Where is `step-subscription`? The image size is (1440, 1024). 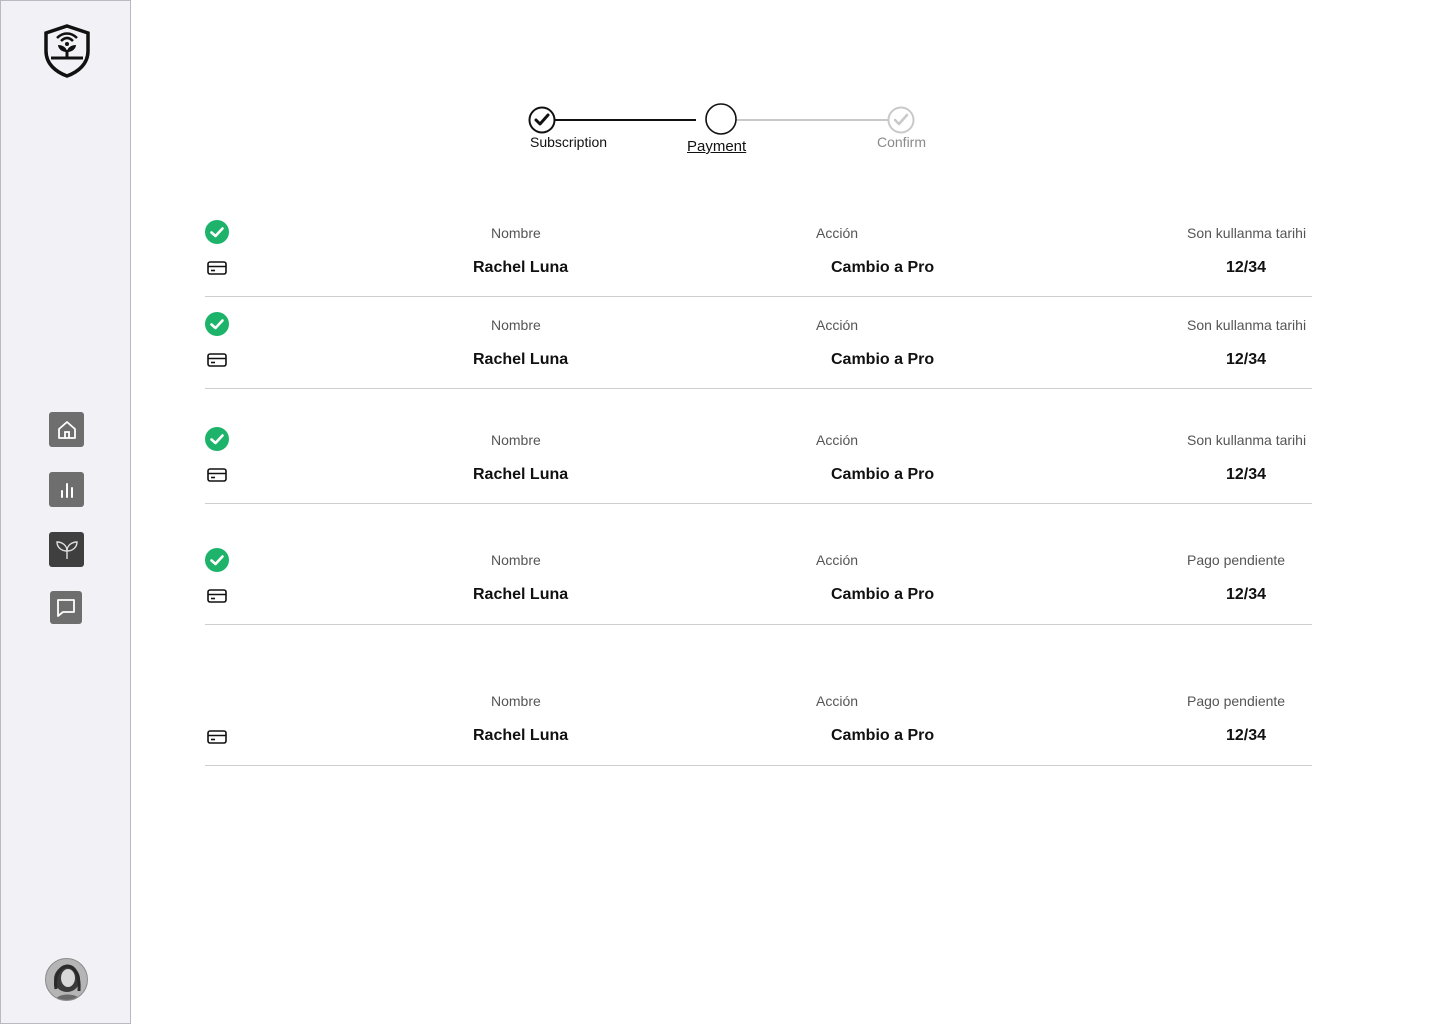
step-subscription is located at coordinates (542, 120).